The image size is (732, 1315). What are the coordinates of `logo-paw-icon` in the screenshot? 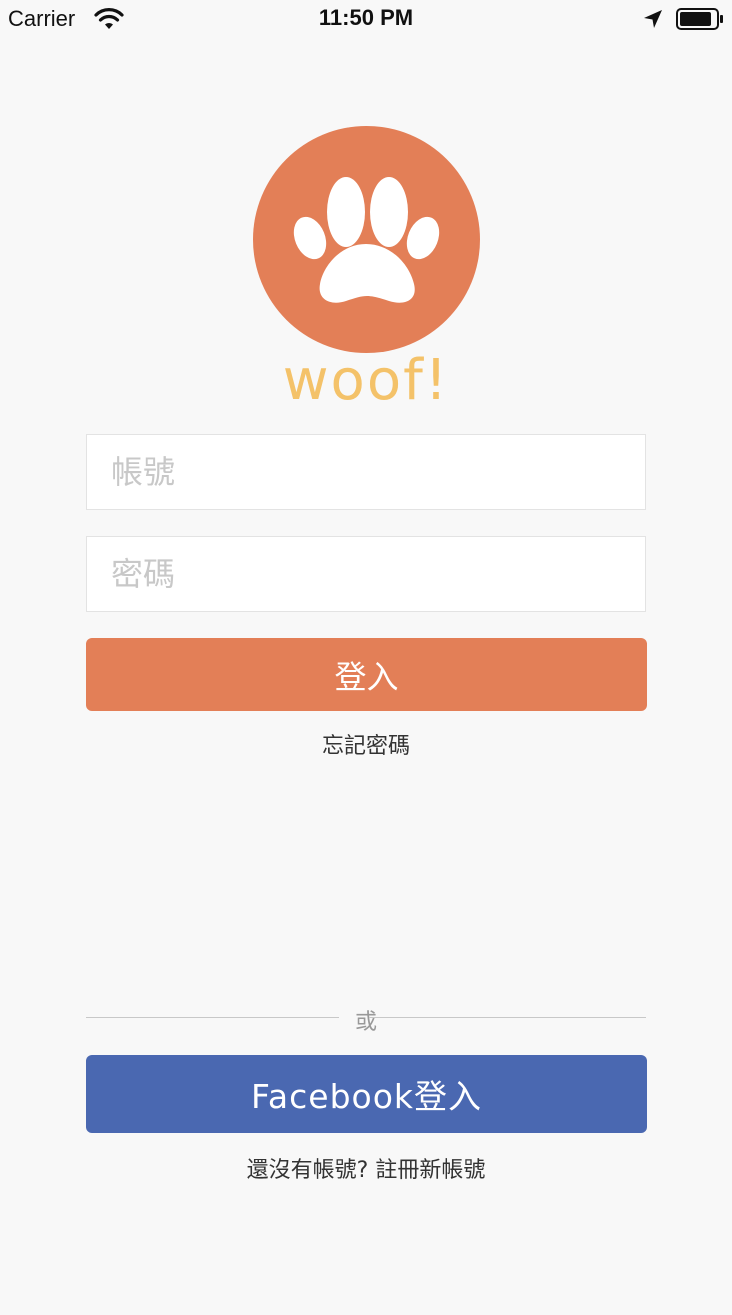 It's located at (366, 239).